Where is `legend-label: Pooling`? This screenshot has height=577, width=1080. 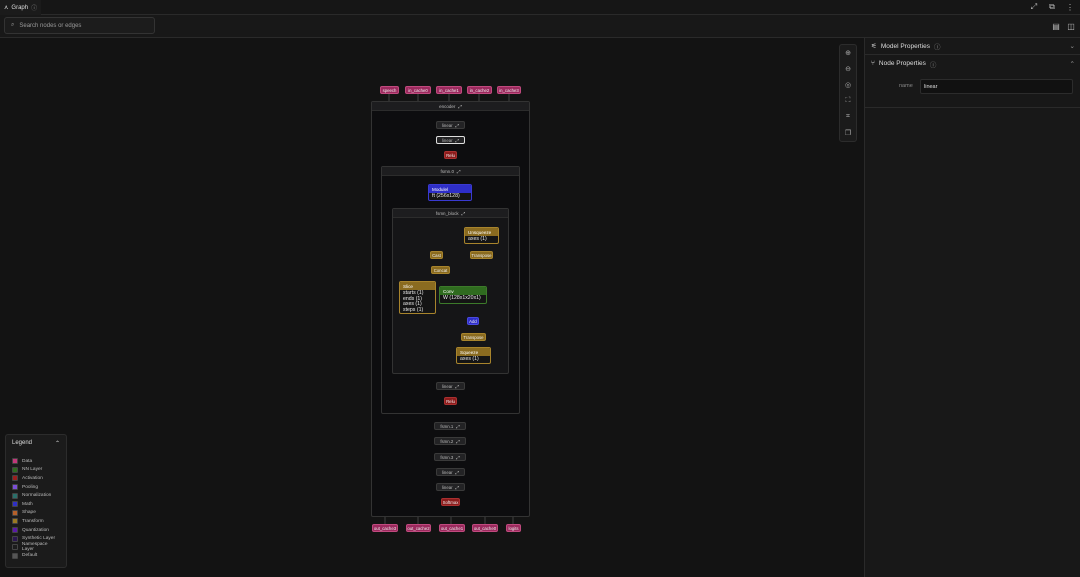
legend-label: Pooling is located at coordinates (30, 487).